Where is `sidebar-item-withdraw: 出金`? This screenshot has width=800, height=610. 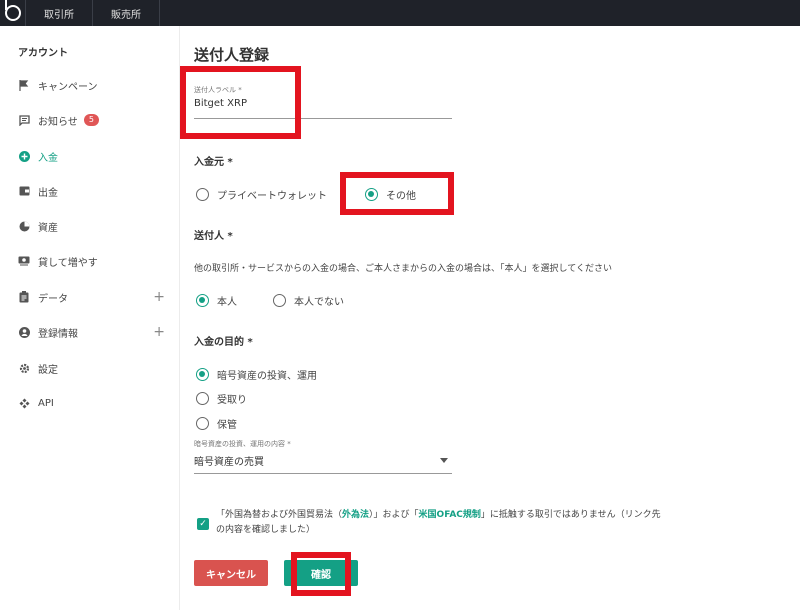
sidebar-item-withdraw: 出金 is located at coordinates (95, 191).